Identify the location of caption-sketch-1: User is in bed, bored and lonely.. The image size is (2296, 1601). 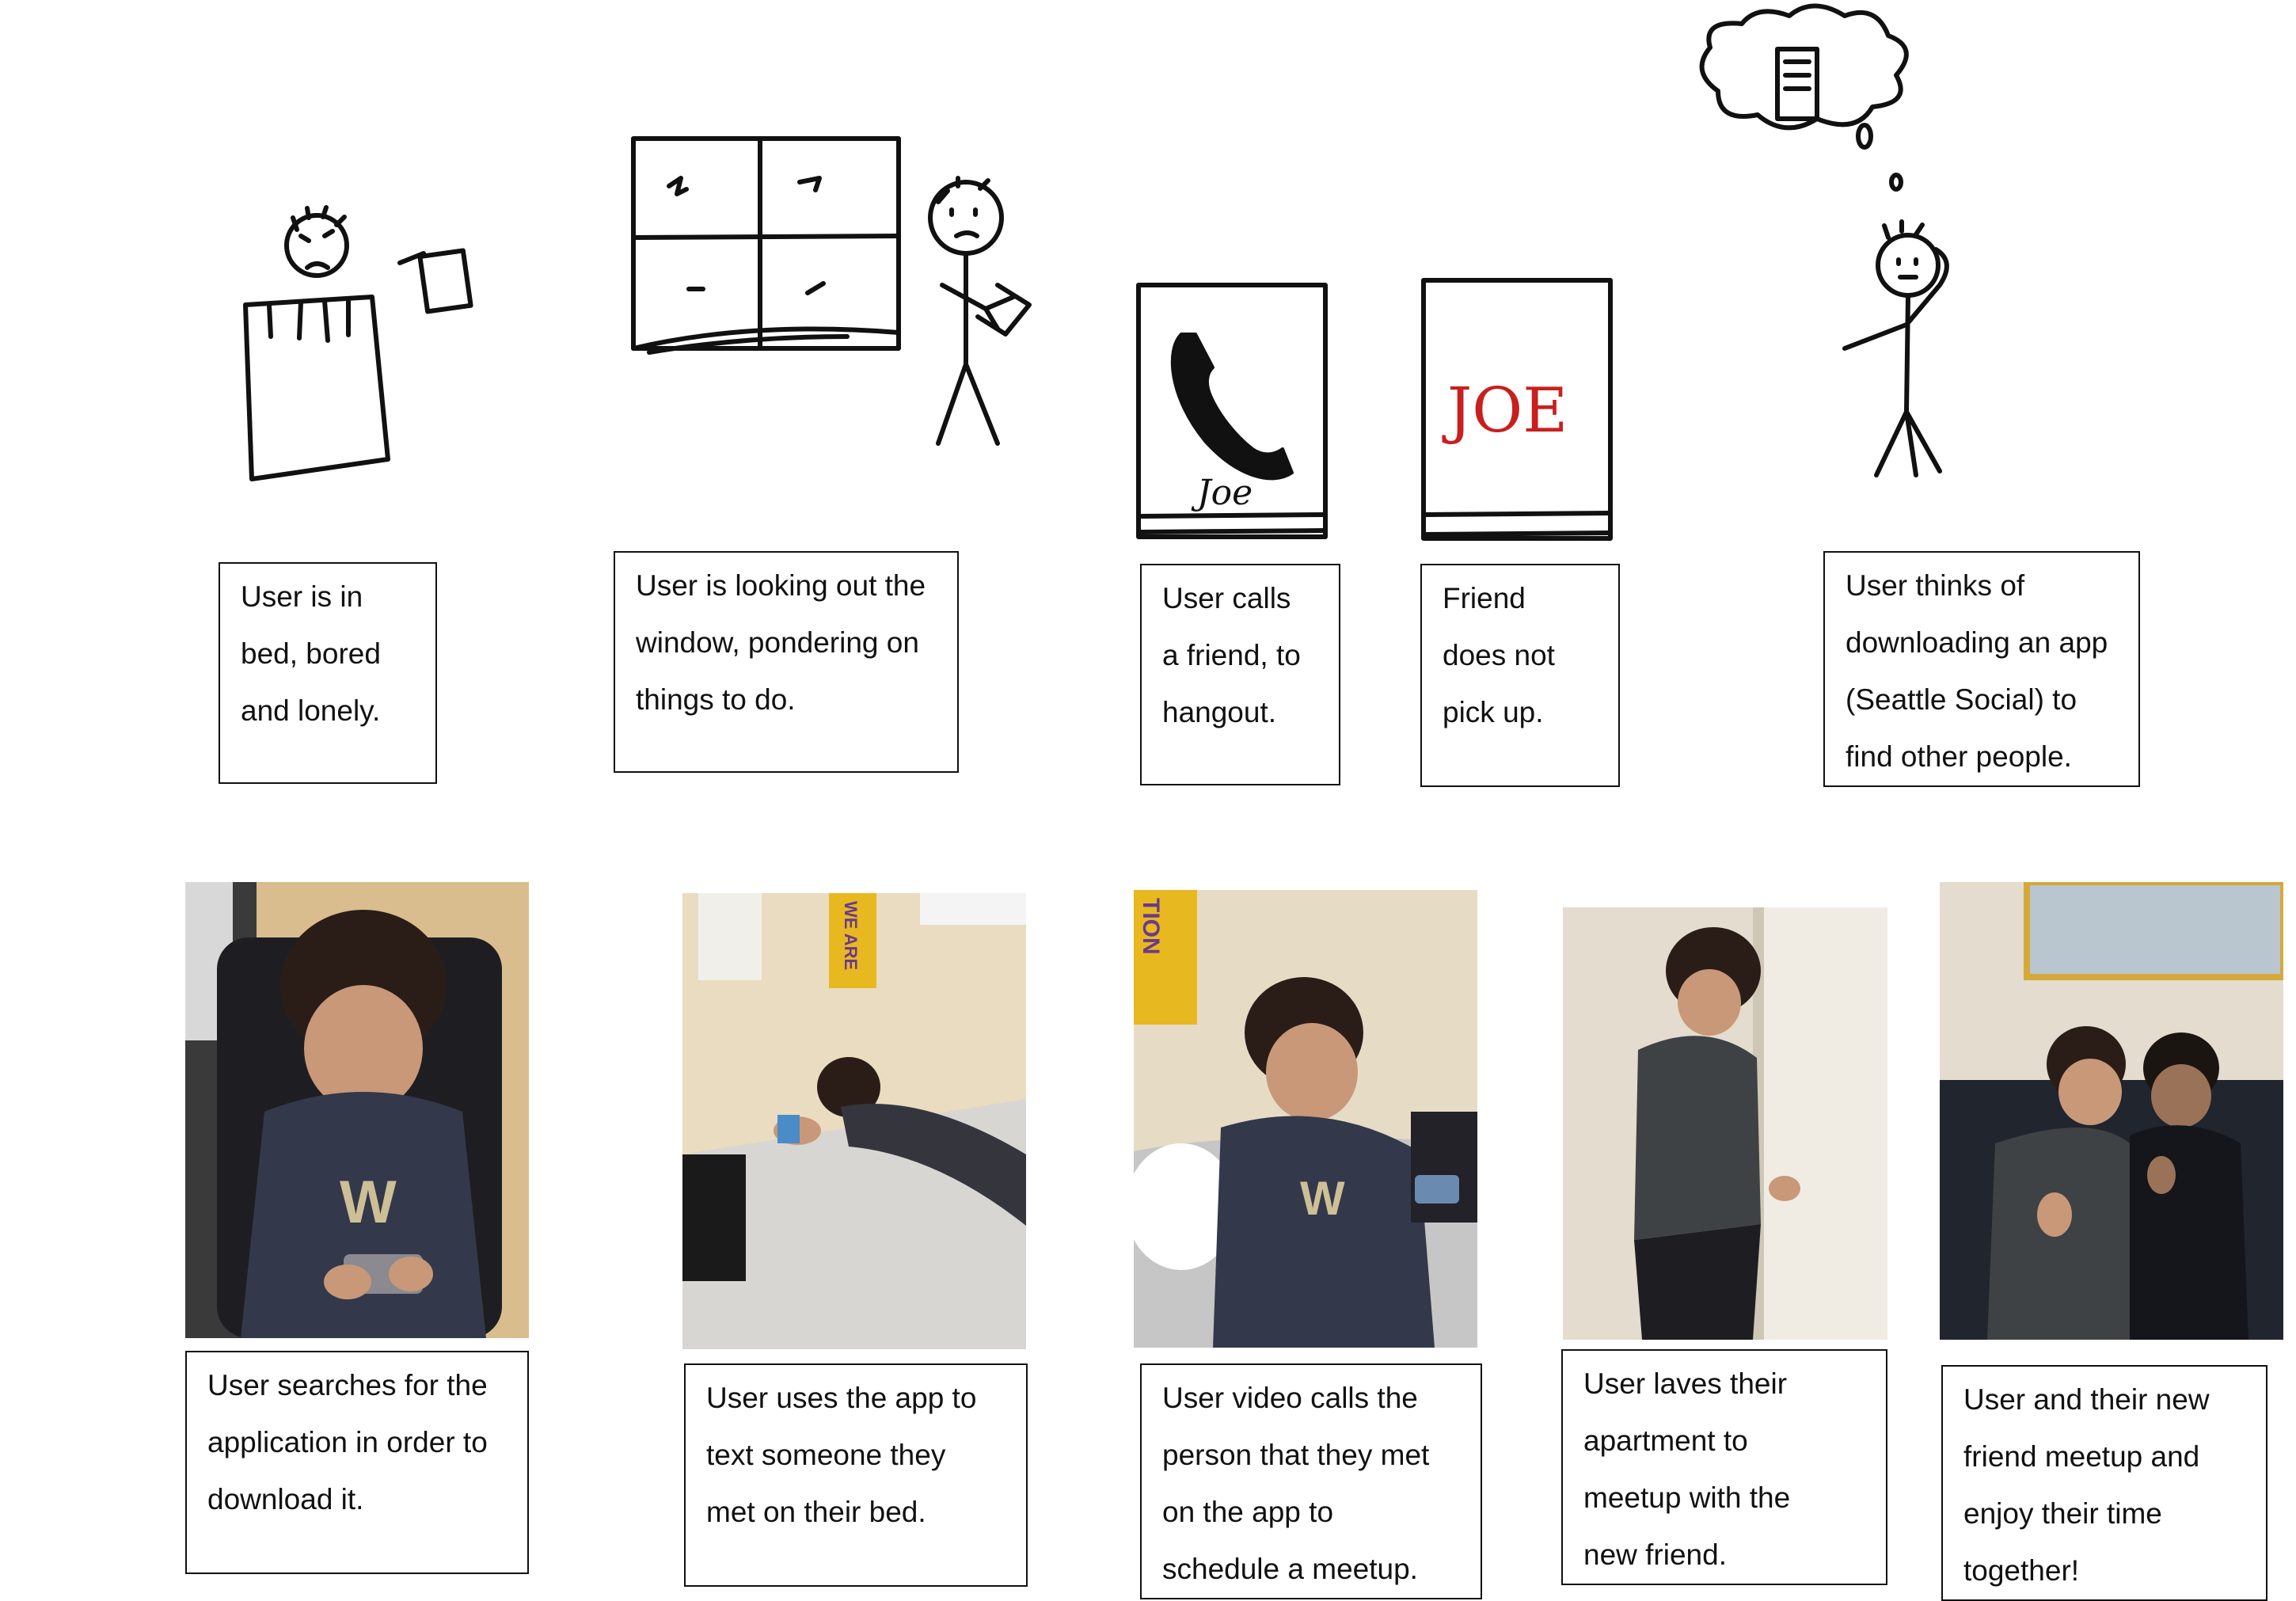
(328, 673).